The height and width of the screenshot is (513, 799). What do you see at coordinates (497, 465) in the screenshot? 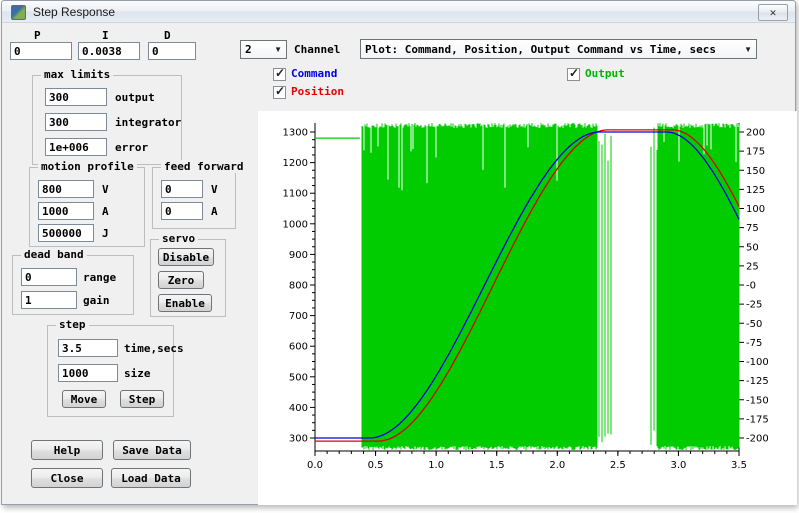
I see `svg-text: 1.5` at bounding box center [497, 465].